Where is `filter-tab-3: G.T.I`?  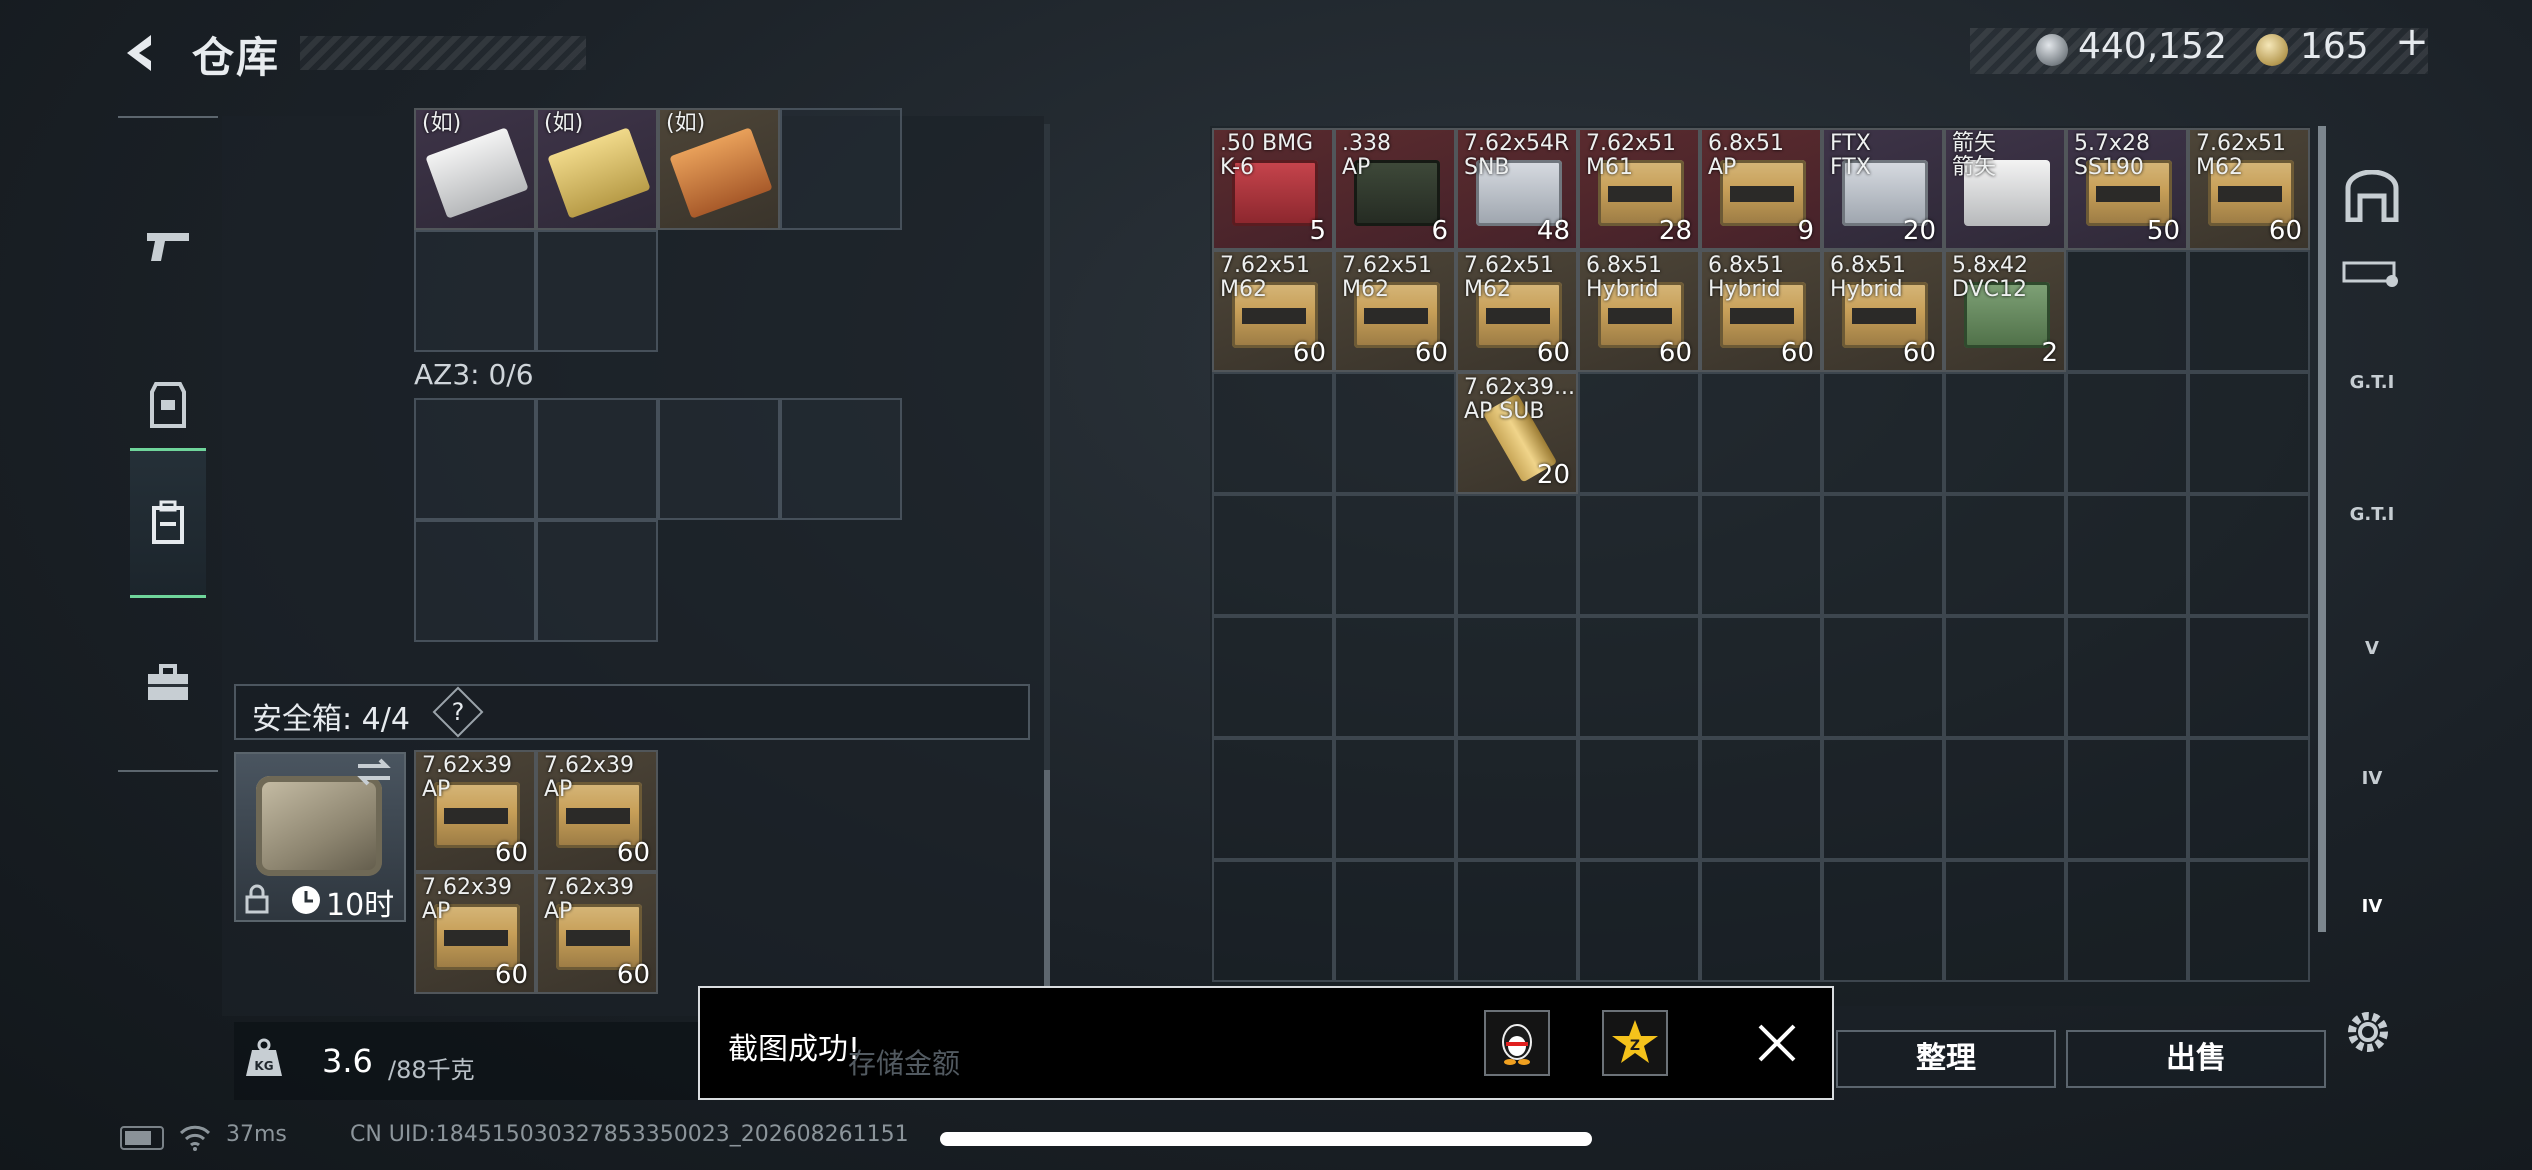
filter-tab-3: G.T.I is located at coordinates (2372, 514).